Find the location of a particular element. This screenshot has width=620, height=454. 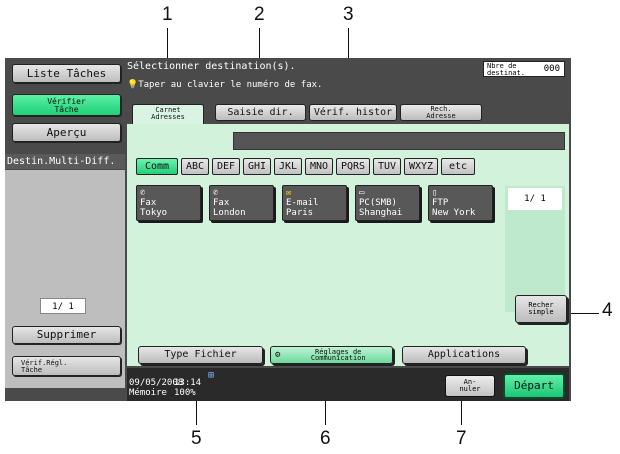

start-button: Départ is located at coordinates (534, 386).